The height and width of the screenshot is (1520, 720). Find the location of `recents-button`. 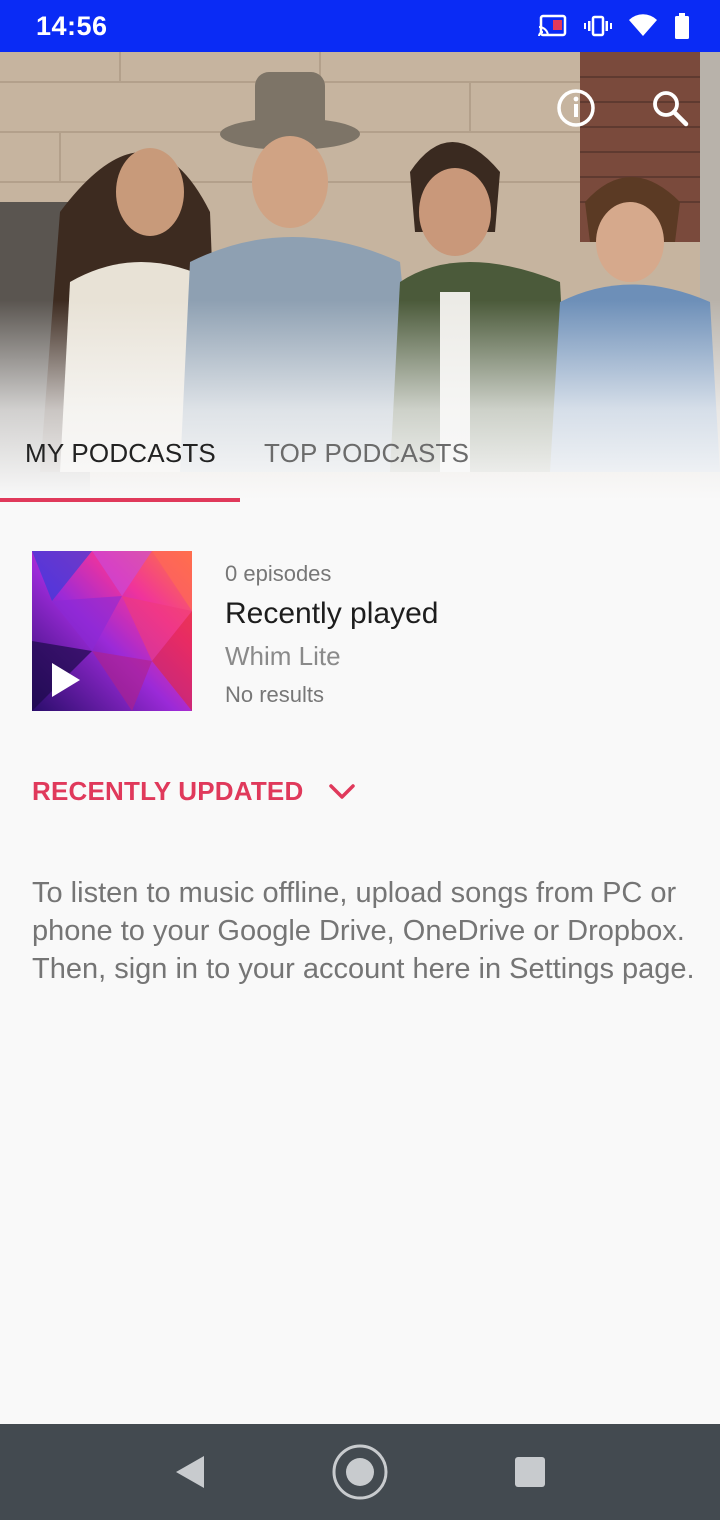

recents-button is located at coordinates (530, 1472).